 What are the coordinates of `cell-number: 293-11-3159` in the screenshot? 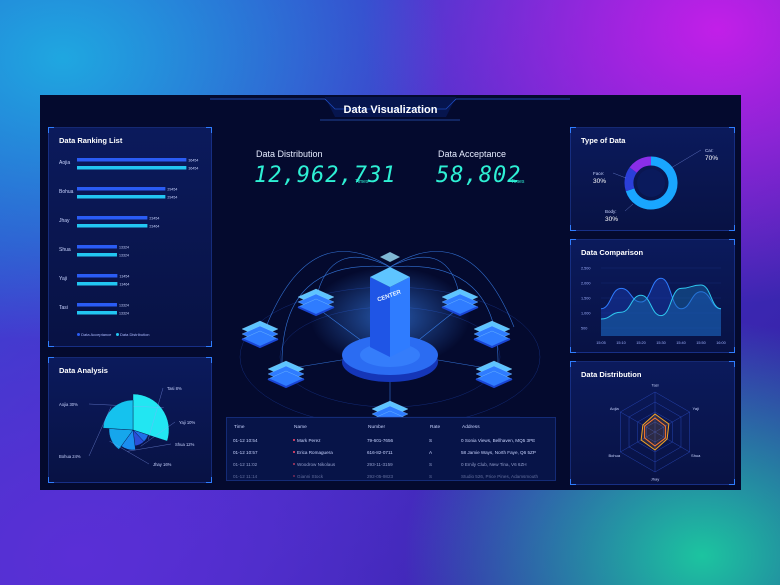 It's located at (380, 464).